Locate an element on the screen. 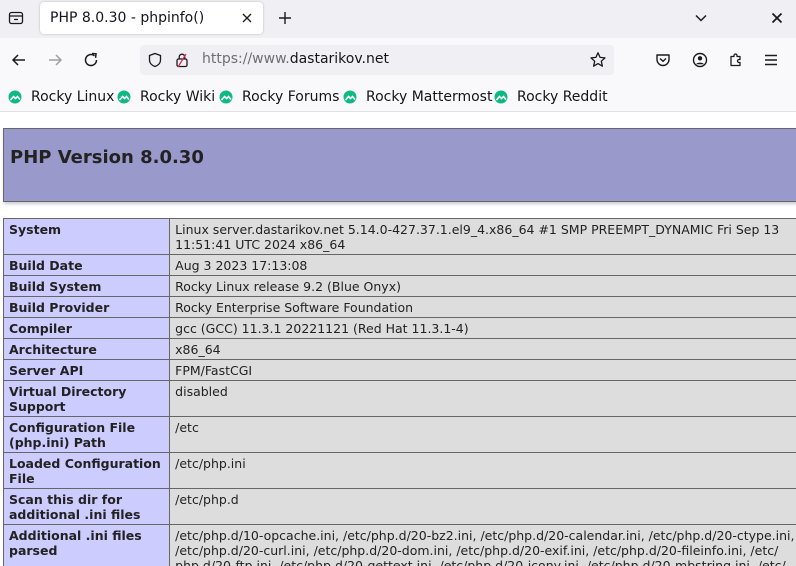  tab-close-button is located at coordinates (247, 18).